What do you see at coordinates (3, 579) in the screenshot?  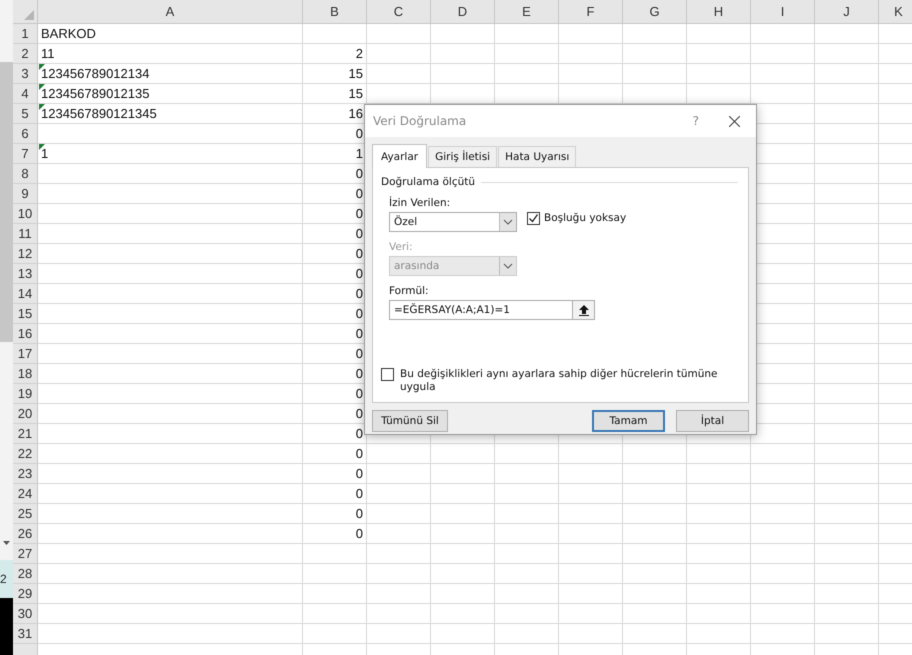 I see `panel-text: 2` at bounding box center [3, 579].